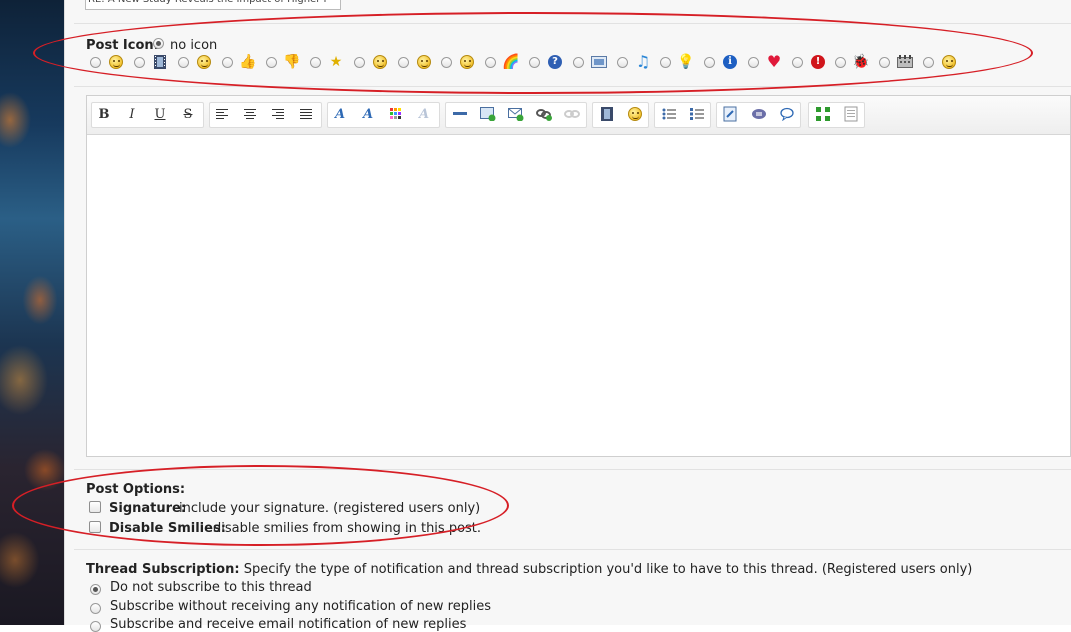  What do you see at coordinates (306, 114) in the screenshot?
I see `justify-button` at bounding box center [306, 114].